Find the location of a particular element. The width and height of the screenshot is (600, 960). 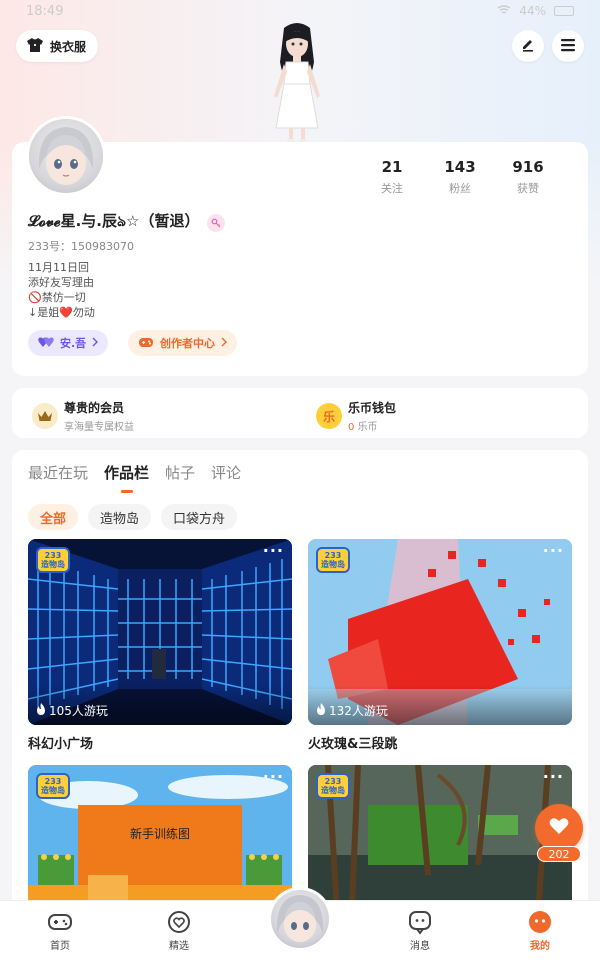

bottom-navigation: 首页 精选 消息 我的 is located at coordinates (300, 923).